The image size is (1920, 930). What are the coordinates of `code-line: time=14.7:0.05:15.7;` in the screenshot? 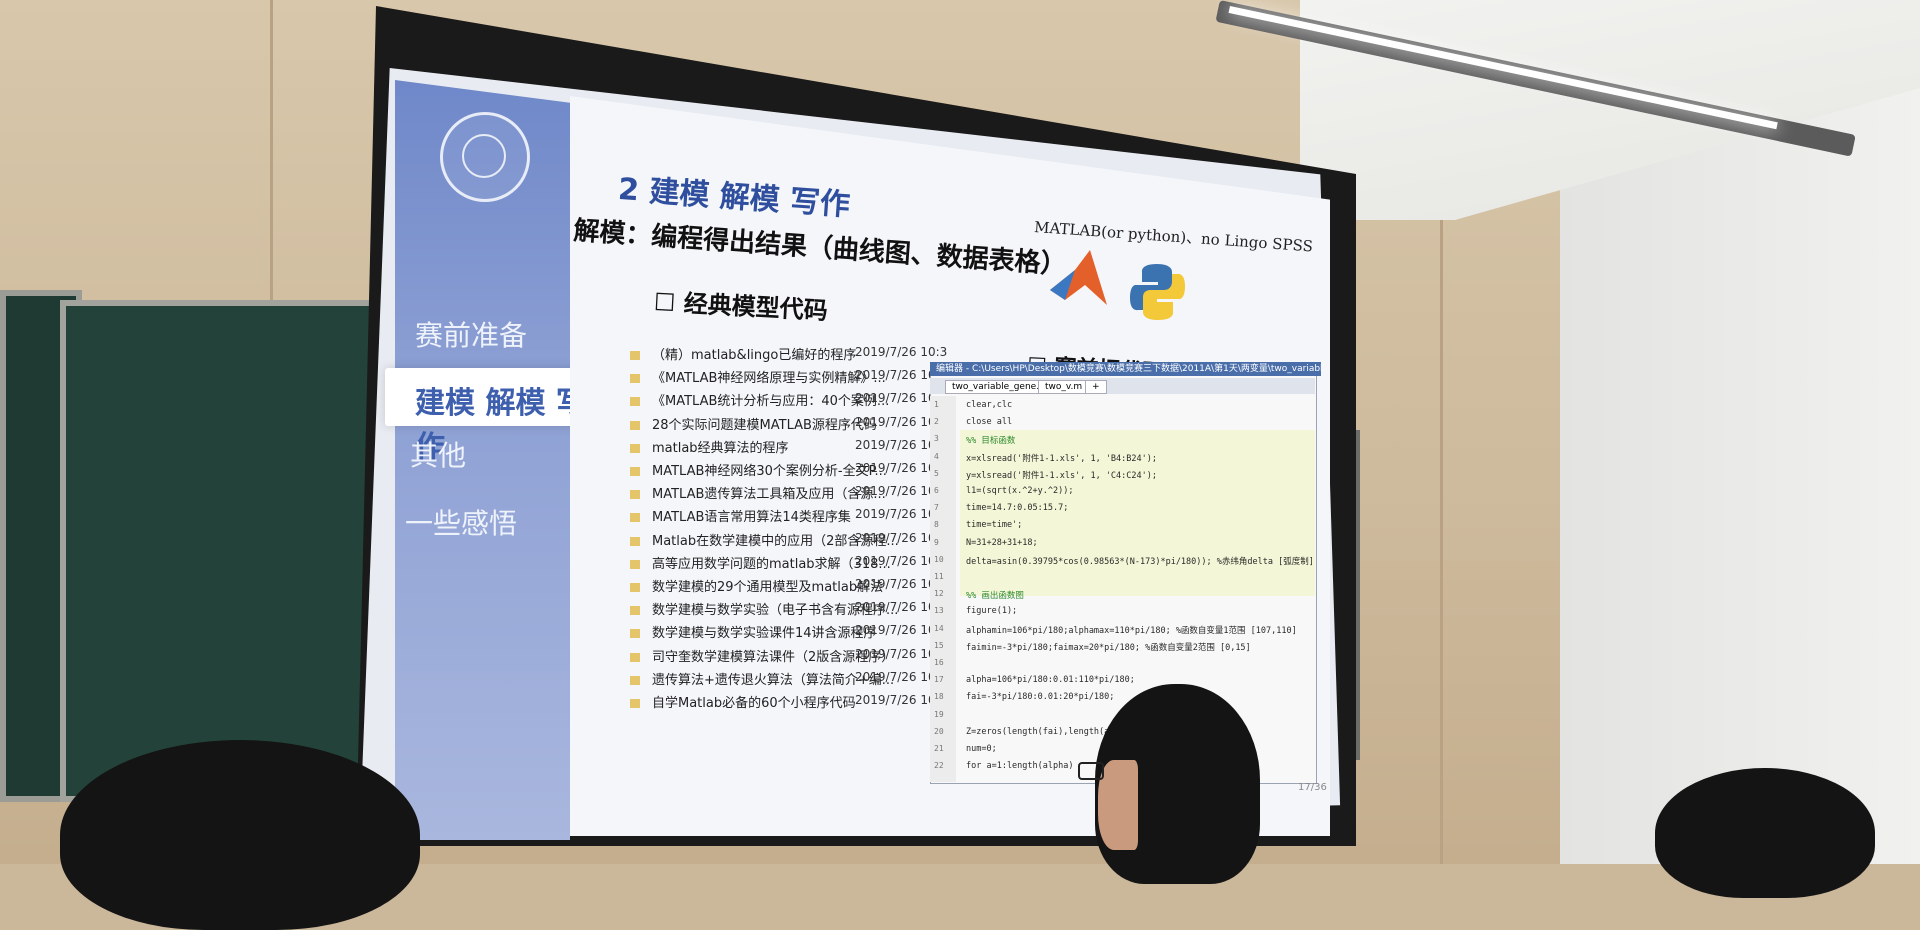 It's located at (1017, 508).